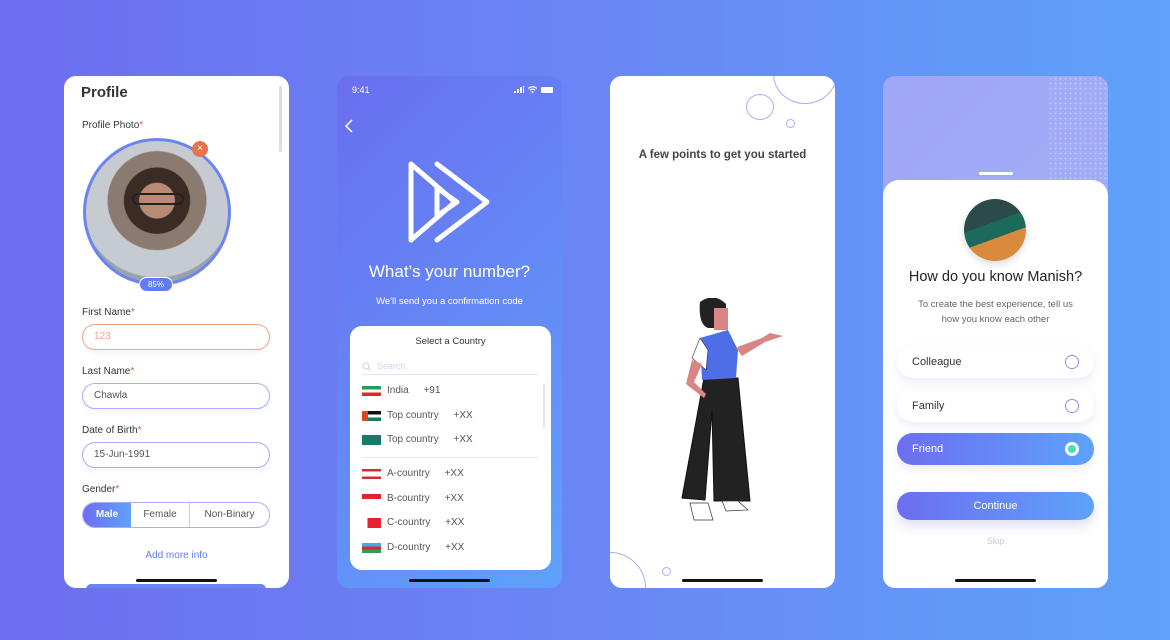  I want to click on relation-title: How do you know Manish?, so click(995, 277).